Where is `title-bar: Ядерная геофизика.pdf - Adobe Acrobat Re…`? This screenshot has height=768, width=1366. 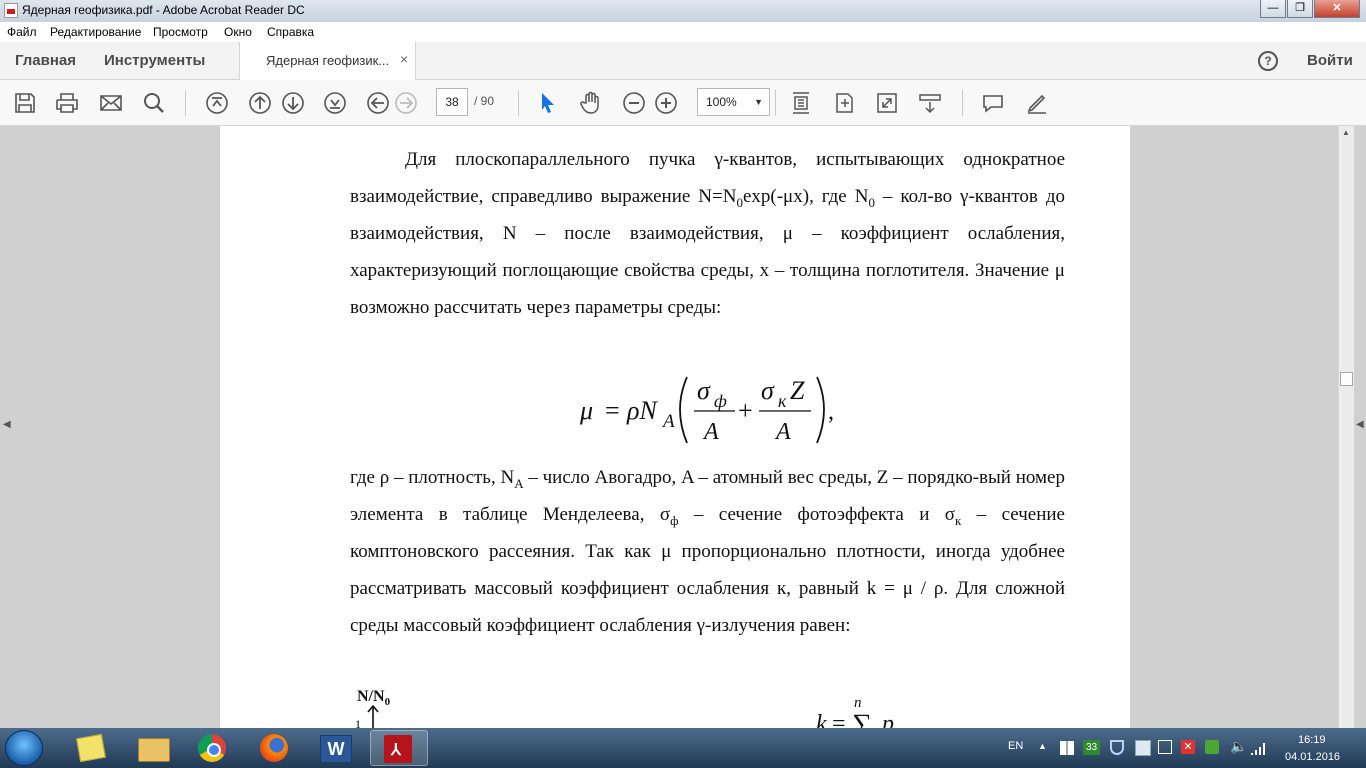
title-bar: Ядерная геофизика.pdf - Adobe Acrobat Re… is located at coordinates (683, 11).